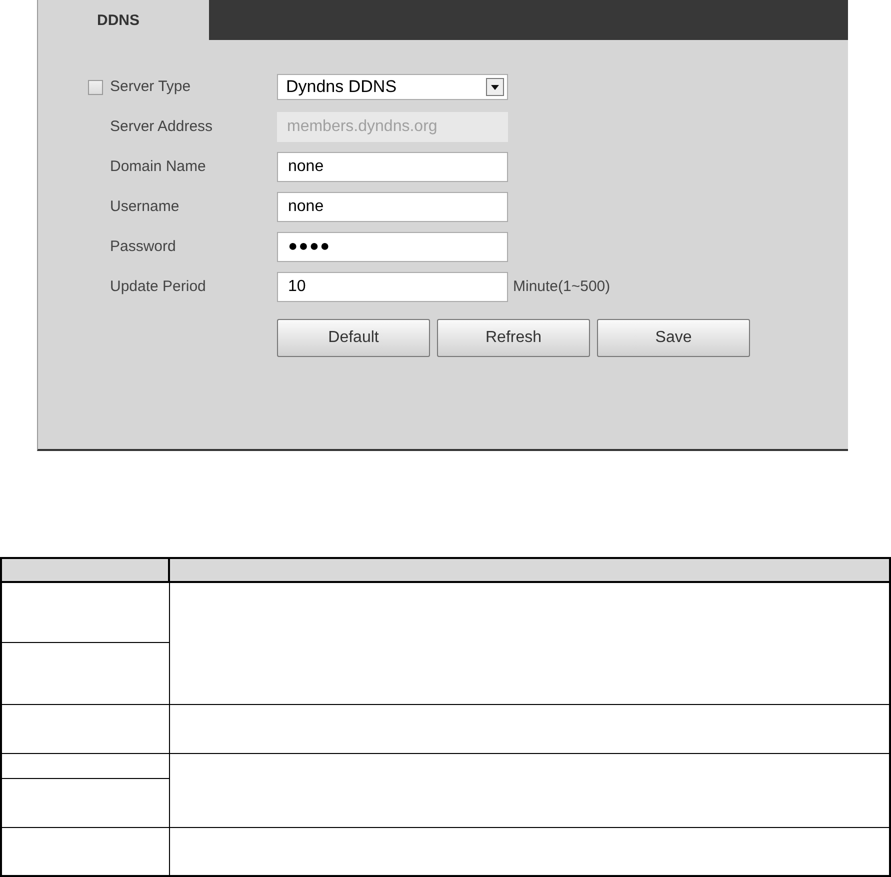 The height and width of the screenshot is (877, 891). Describe the element at coordinates (151, 86) in the screenshot. I see `field-label: Server Type` at that location.